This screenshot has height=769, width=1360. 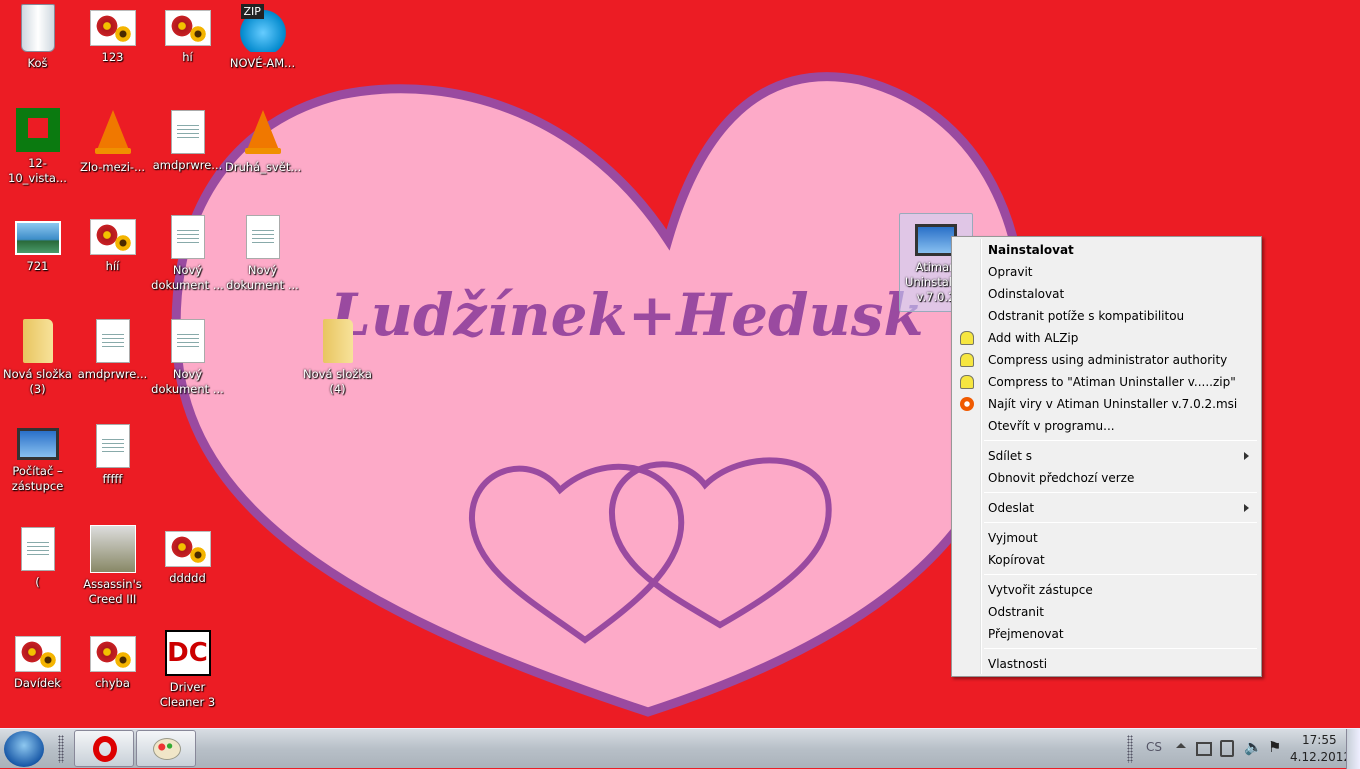 I want to click on taskbar-paint-button, so click(x=166, y=748).